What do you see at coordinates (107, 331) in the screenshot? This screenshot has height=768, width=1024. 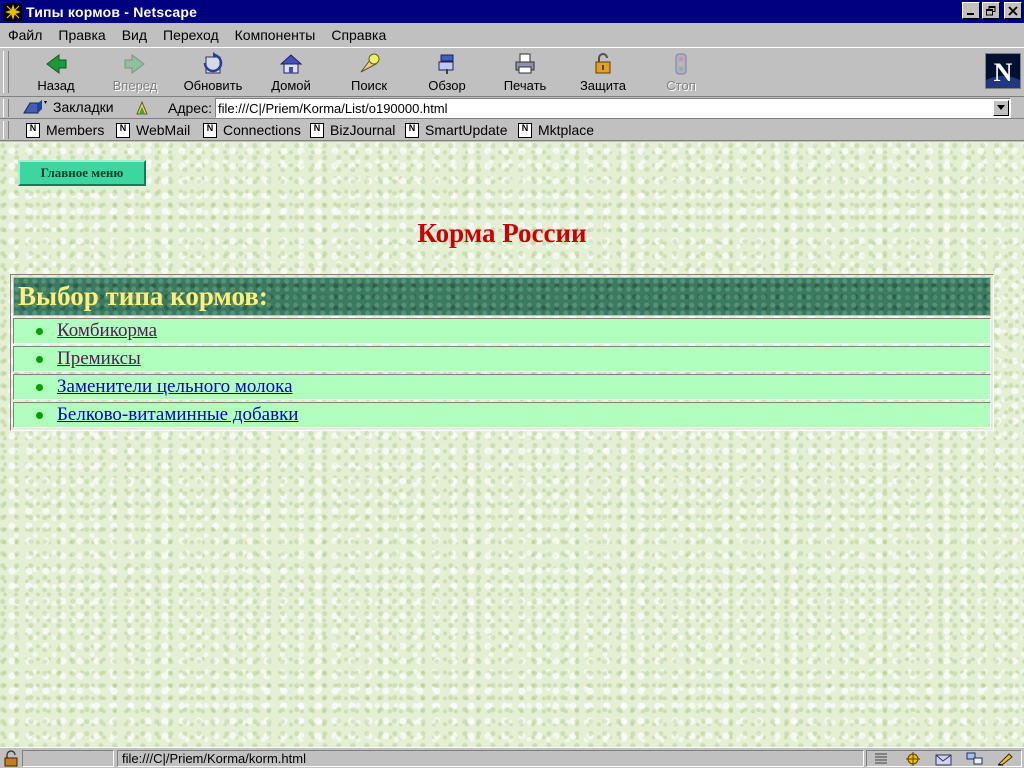 I see `link-compound-feed: Комбикорма` at bounding box center [107, 331].